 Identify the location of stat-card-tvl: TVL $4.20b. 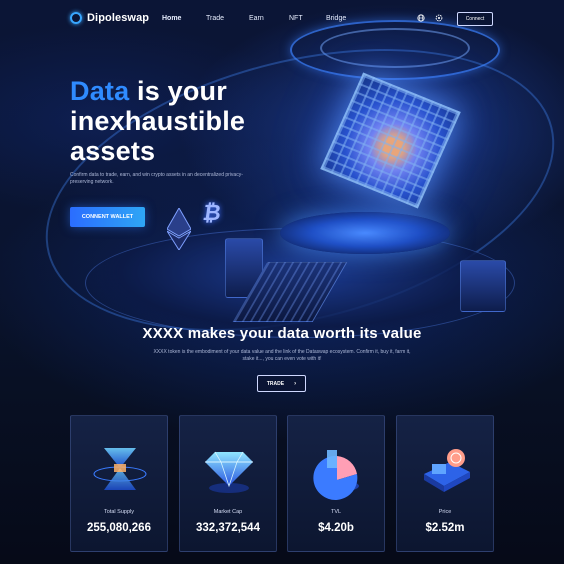
(336, 483).